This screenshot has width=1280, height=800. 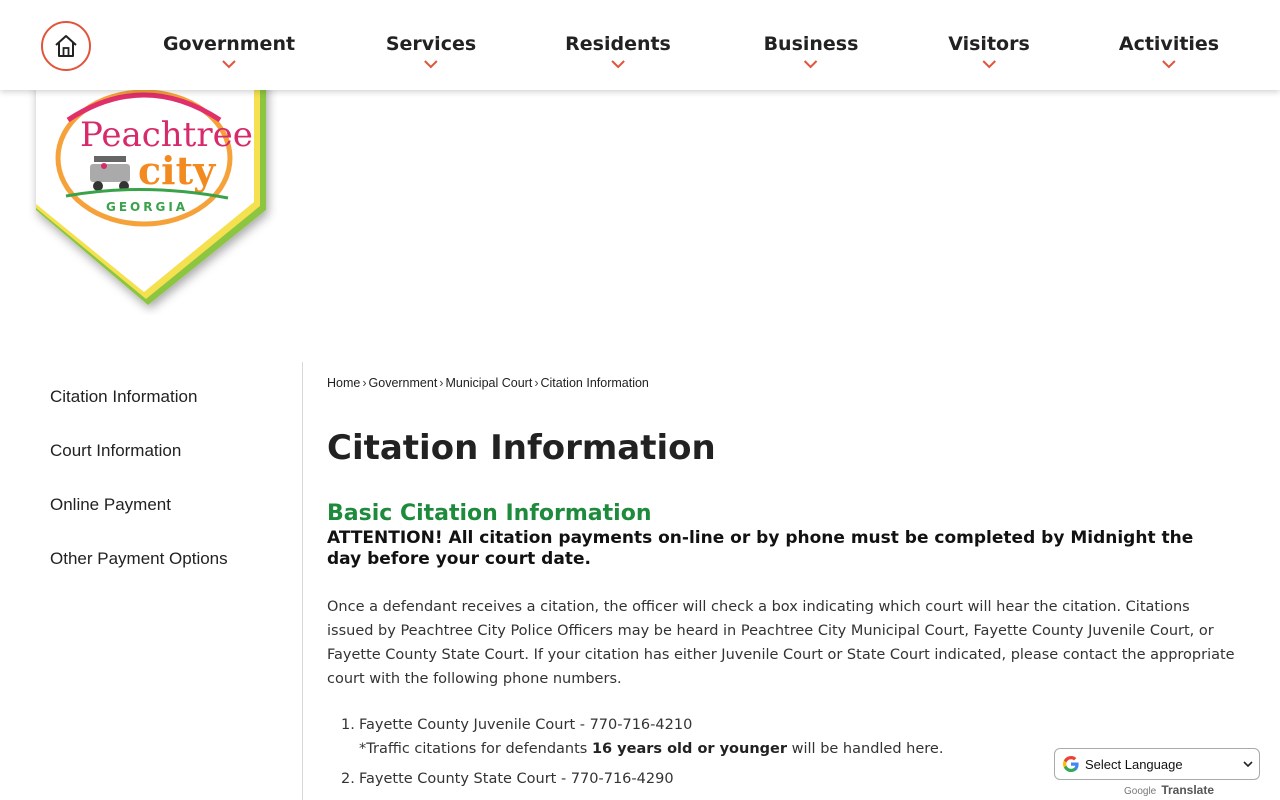 I want to click on nav-label: Government, so click(x=229, y=44).